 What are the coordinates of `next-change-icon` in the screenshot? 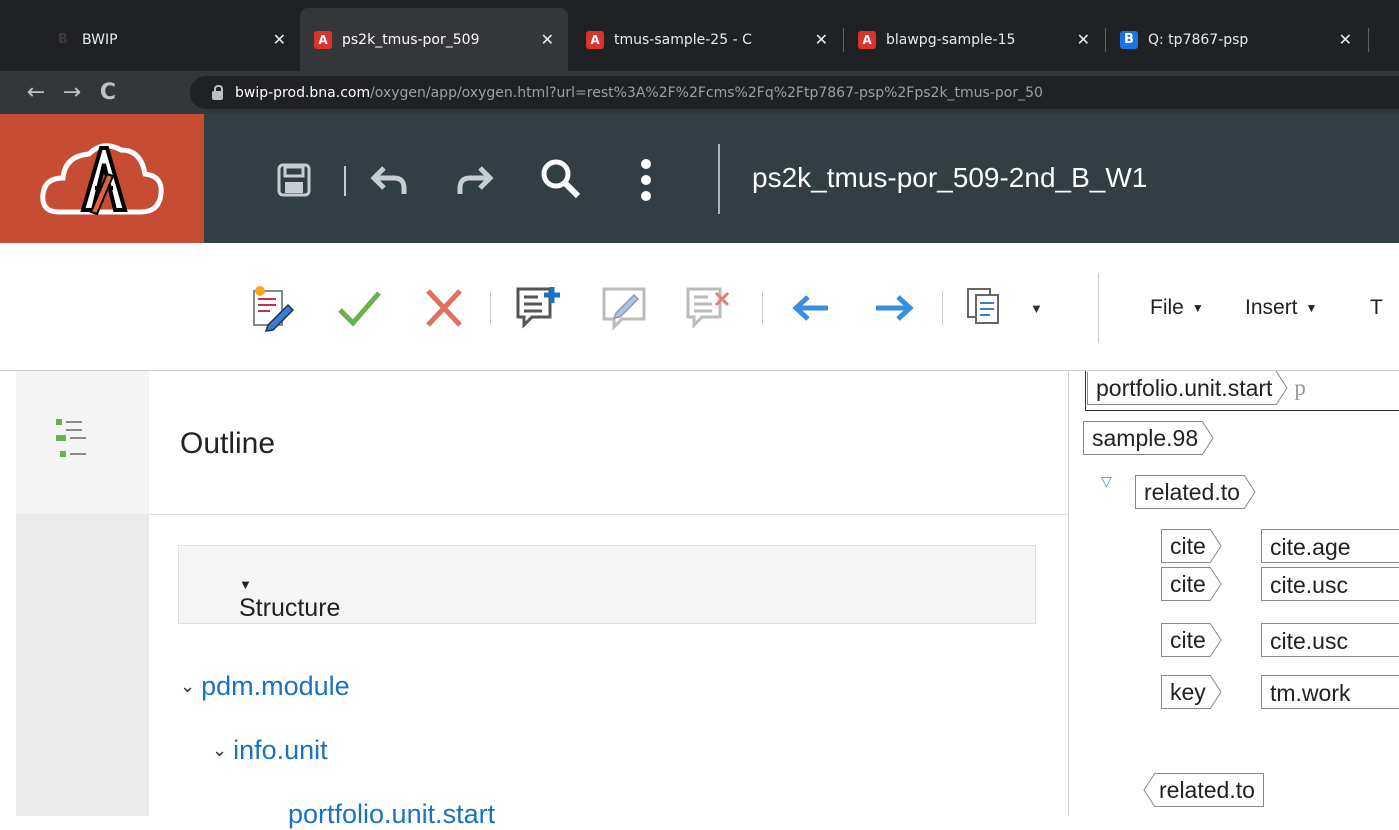 It's located at (893, 308).